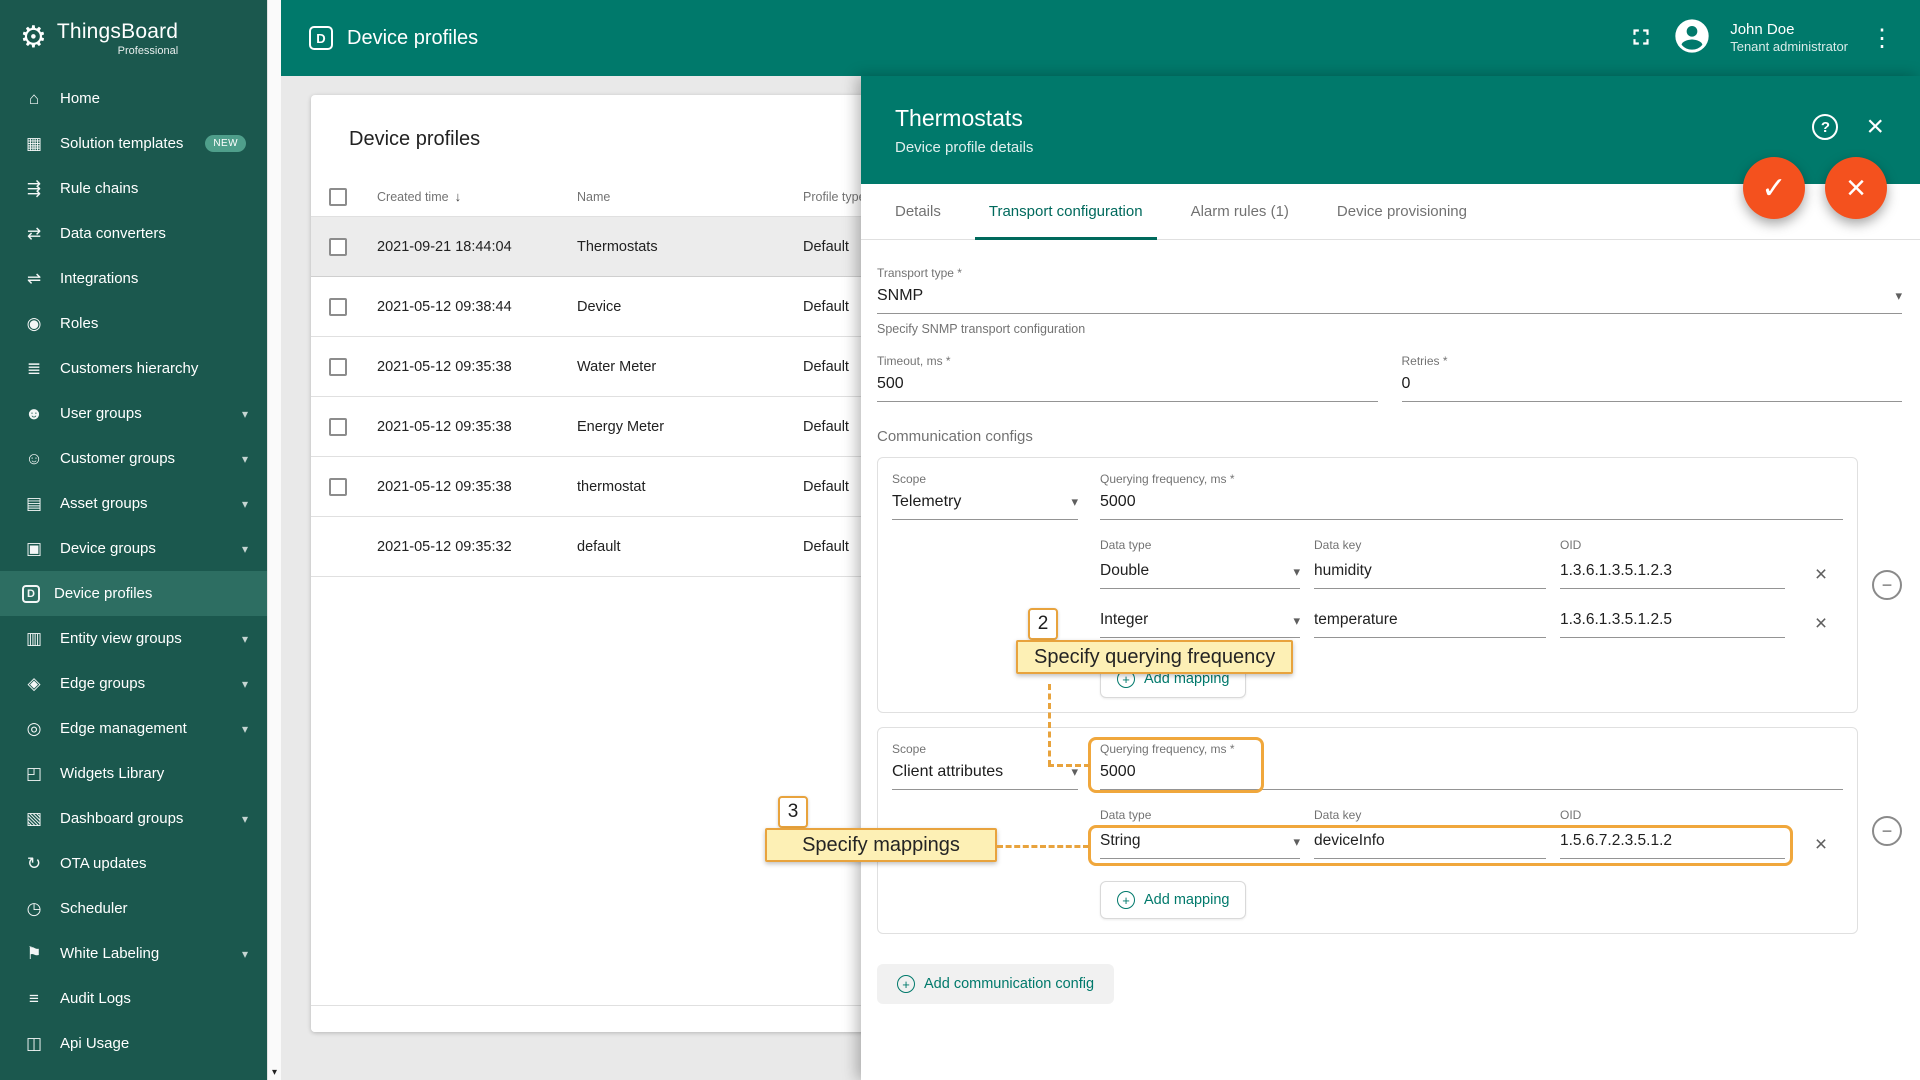 This screenshot has height=1080, width=1920. Describe the element at coordinates (133, 278) in the screenshot. I see `sidebar-item-integrations: ⇌ Integrations` at that location.